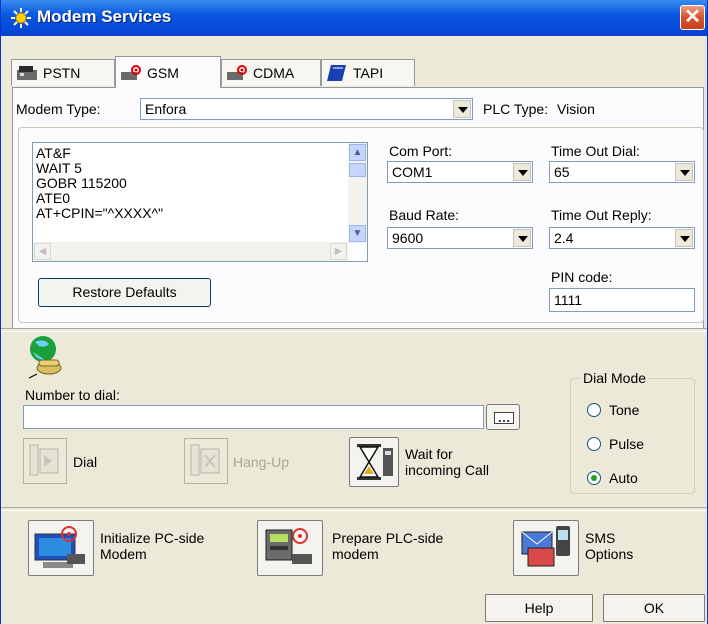 This screenshot has height=624, width=708. Describe the element at coordinates (460, 172) in the screenshot. I see `com-port-select: COM1` at that location.